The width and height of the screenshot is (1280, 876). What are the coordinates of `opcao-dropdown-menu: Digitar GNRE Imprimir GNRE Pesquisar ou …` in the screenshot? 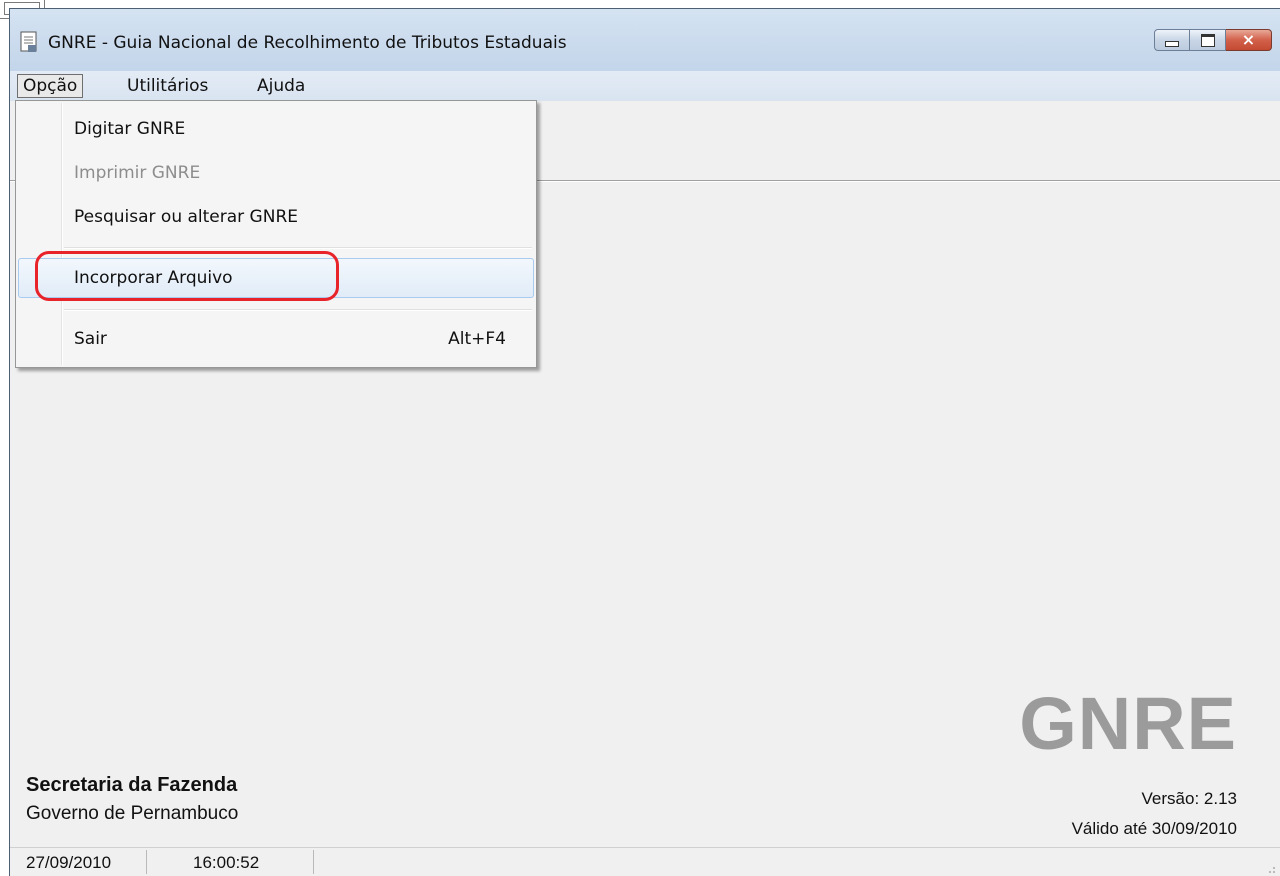 It's located at (276, 234).